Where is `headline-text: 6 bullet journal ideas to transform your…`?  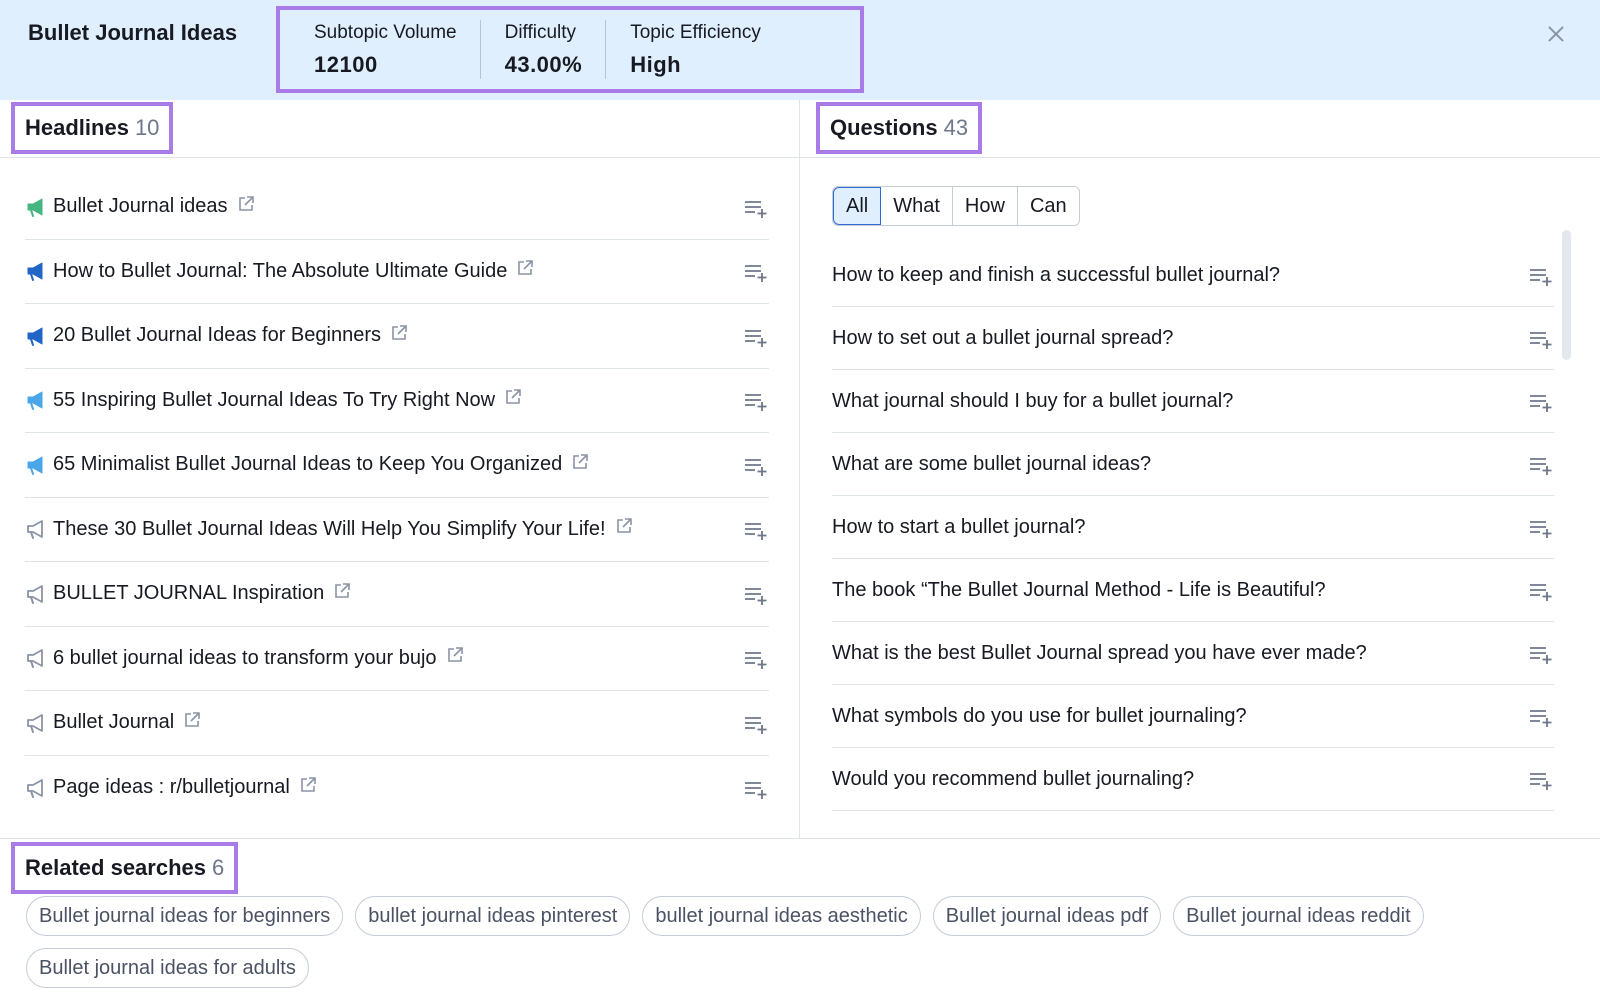
headline-text: 6 bullet journal ideas to transform your… is located at coordinates (245, 657).